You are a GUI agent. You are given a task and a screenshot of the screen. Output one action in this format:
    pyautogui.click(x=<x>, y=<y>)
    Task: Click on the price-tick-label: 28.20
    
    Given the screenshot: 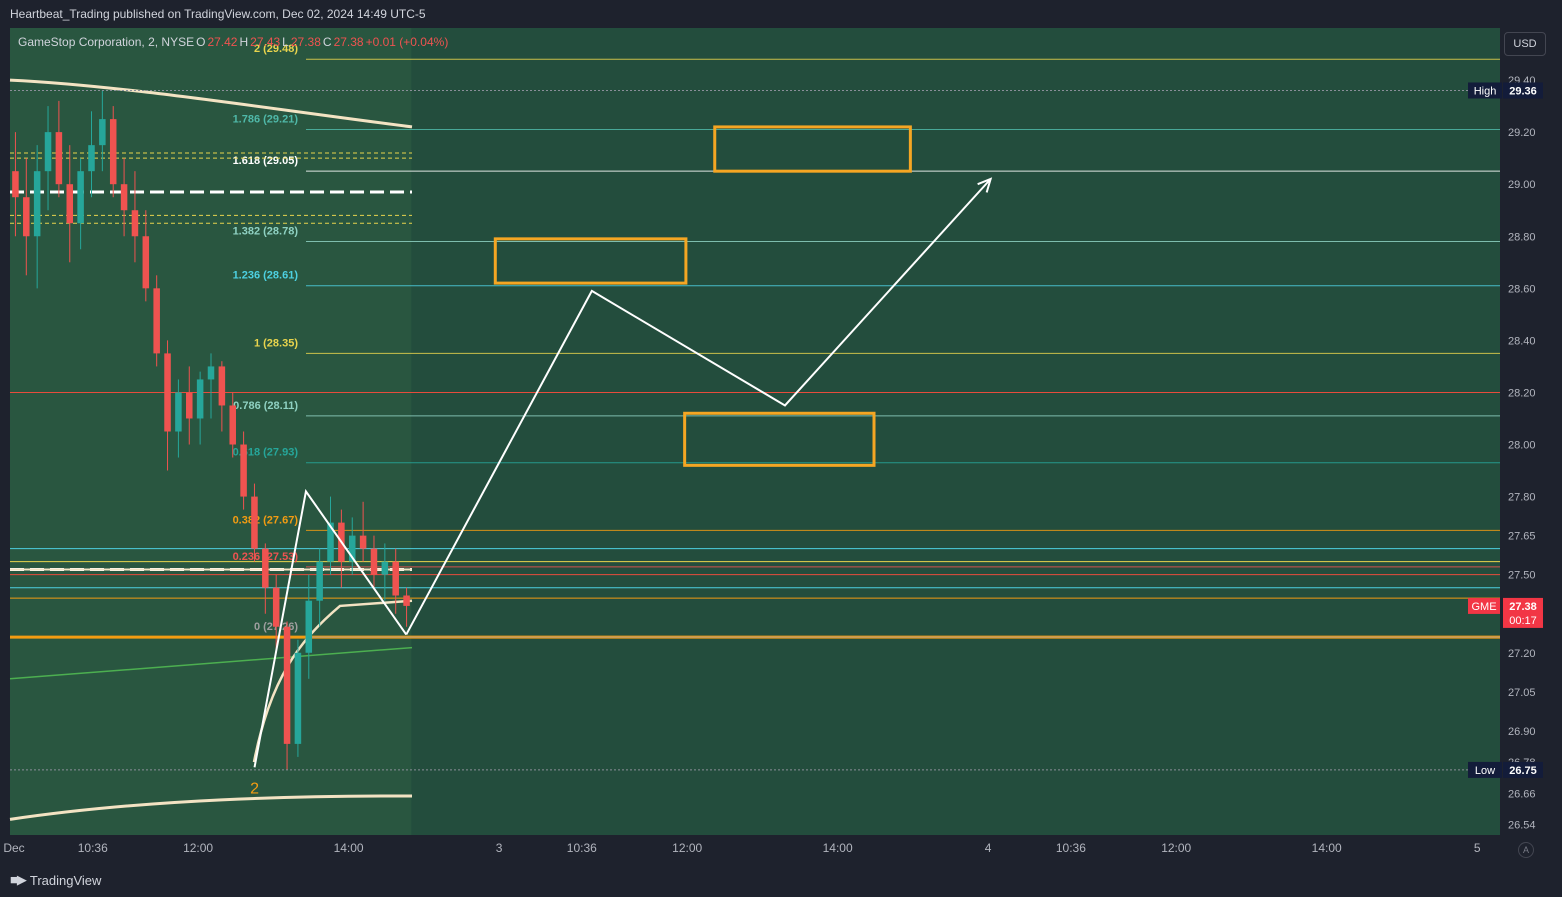 What is the action you would take?
    pyautogui.click(x=1522, y=393)
    